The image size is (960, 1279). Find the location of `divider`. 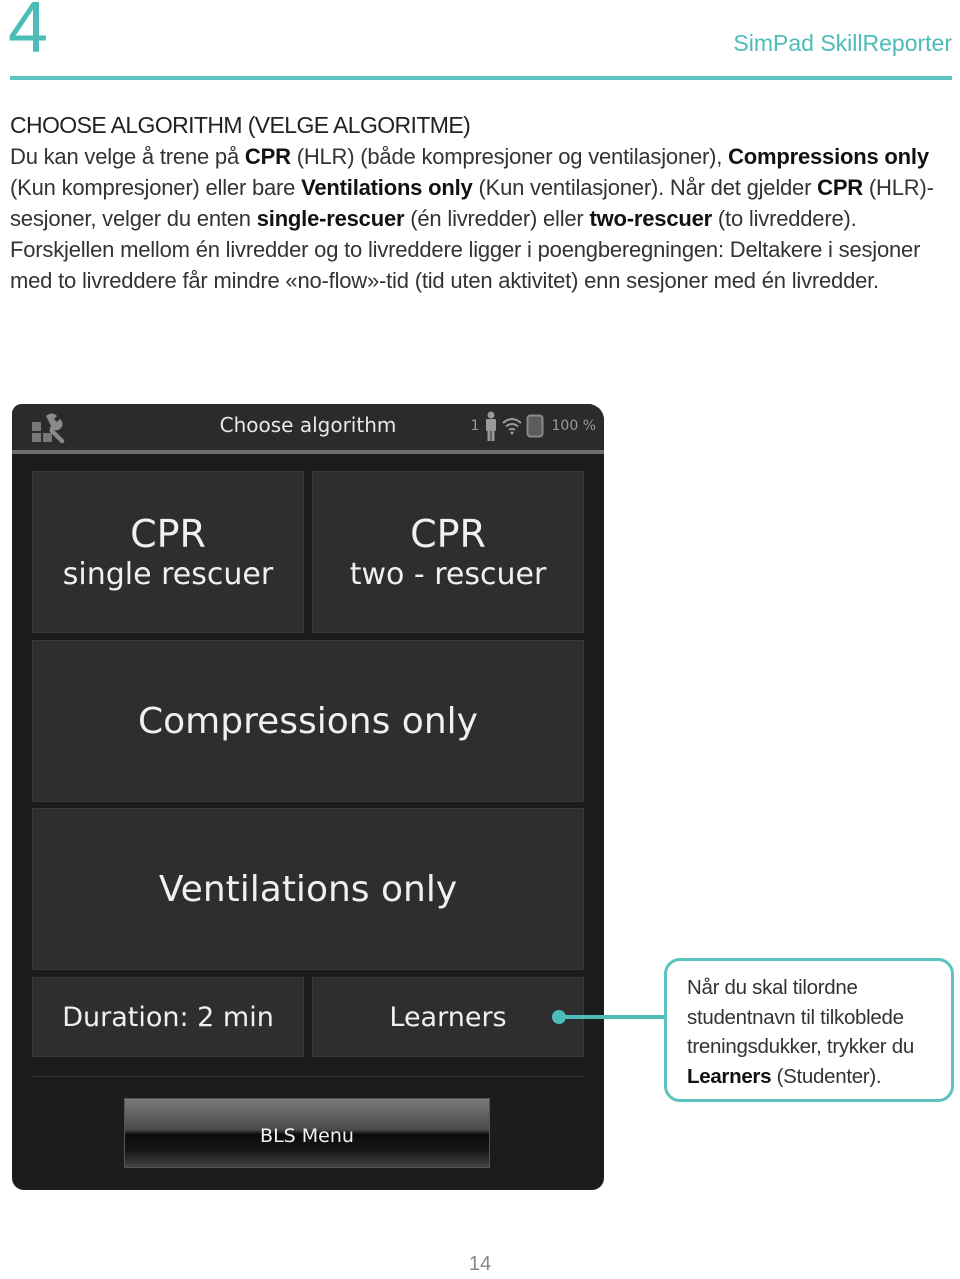

divider is located at coordinates (308, 1076).